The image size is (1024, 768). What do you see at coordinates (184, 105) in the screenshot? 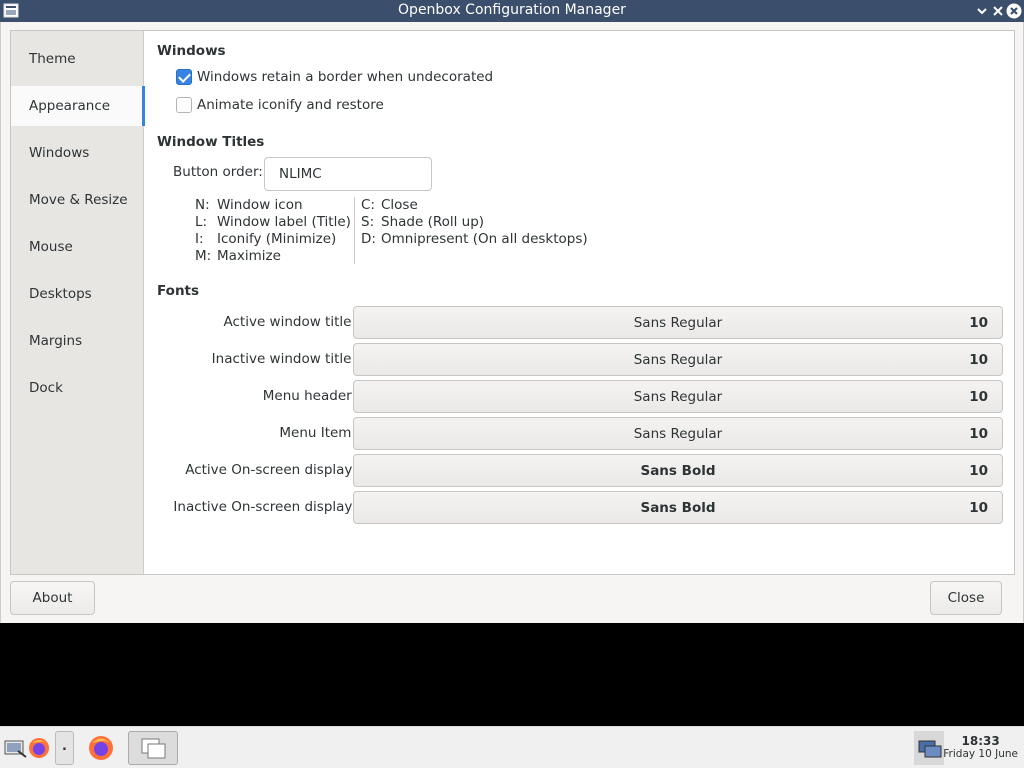
I see `animate-iconify-checkbox` at bounding box center [184, 105].